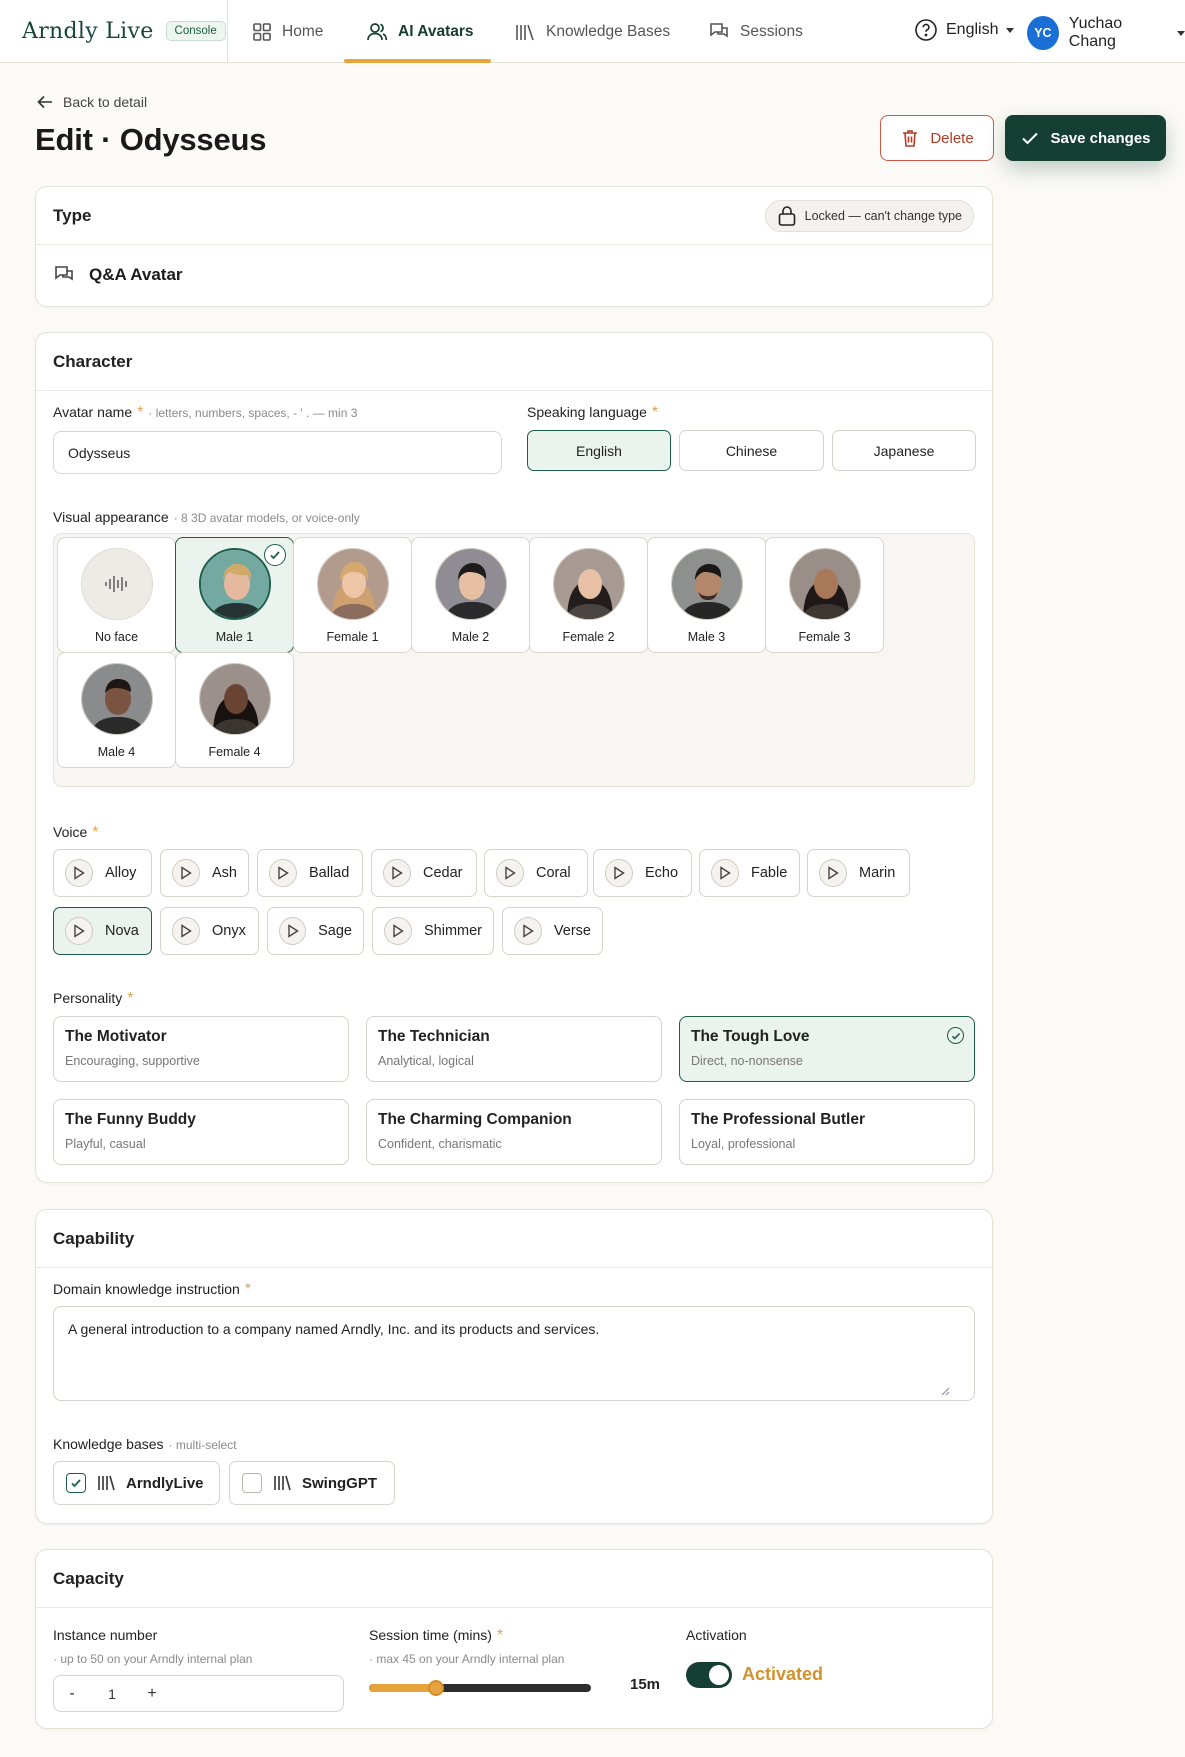 Image resolution: width=1185 pixels, height=1757 pixels. Describe the element at coordinates (209, 931) in the screenshot. I see `voice-option-onyx: Onyx` at that location.